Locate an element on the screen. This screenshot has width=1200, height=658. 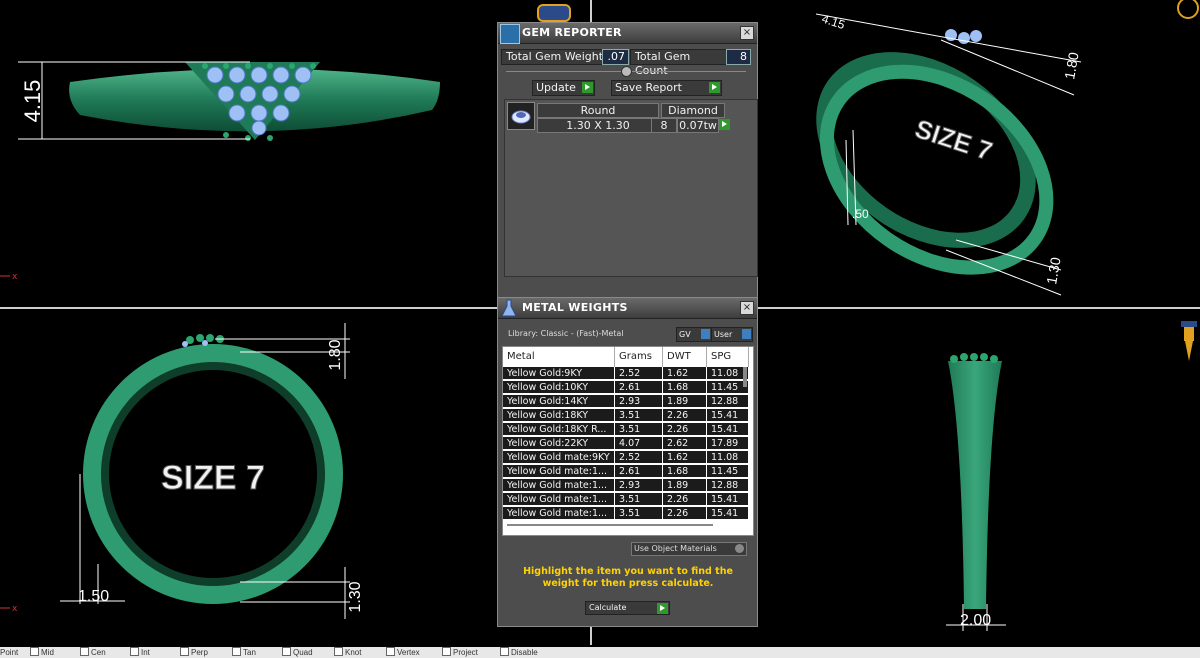
dwt-cell: 2.62 is located at coordinates (685, 443).